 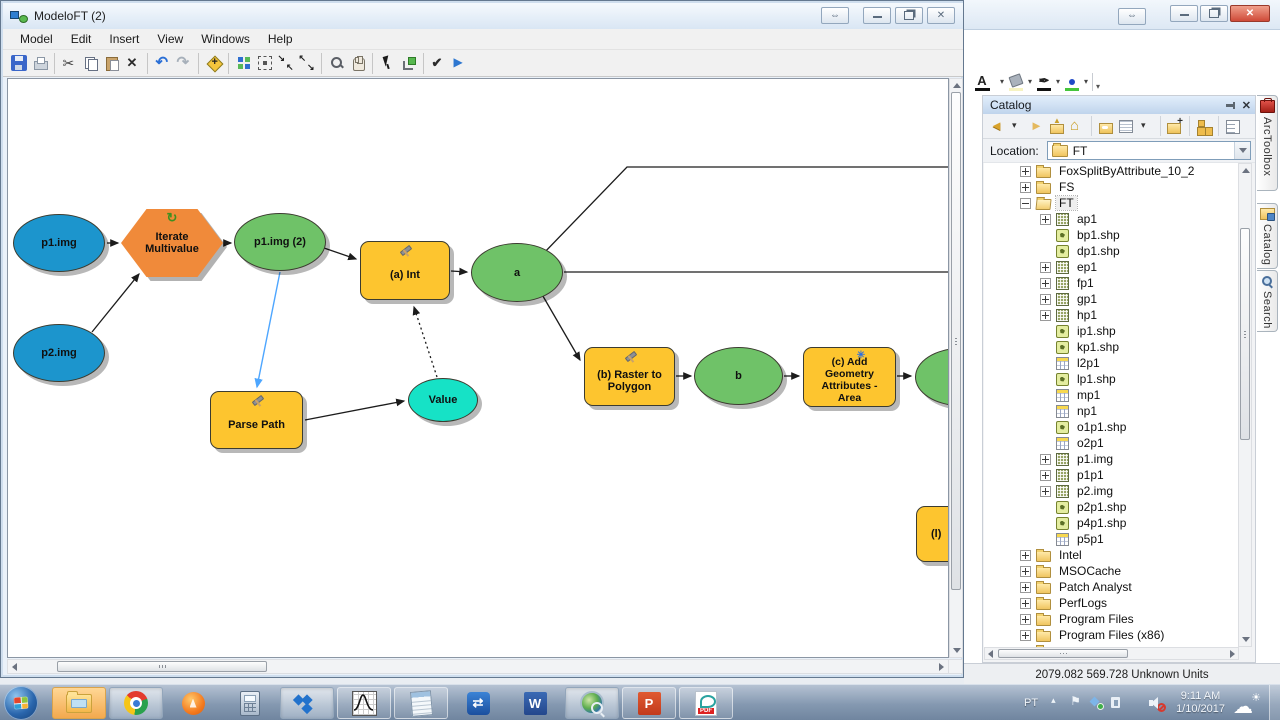 I want to click on tree-row: ep1, so click(x=1111, y=267).